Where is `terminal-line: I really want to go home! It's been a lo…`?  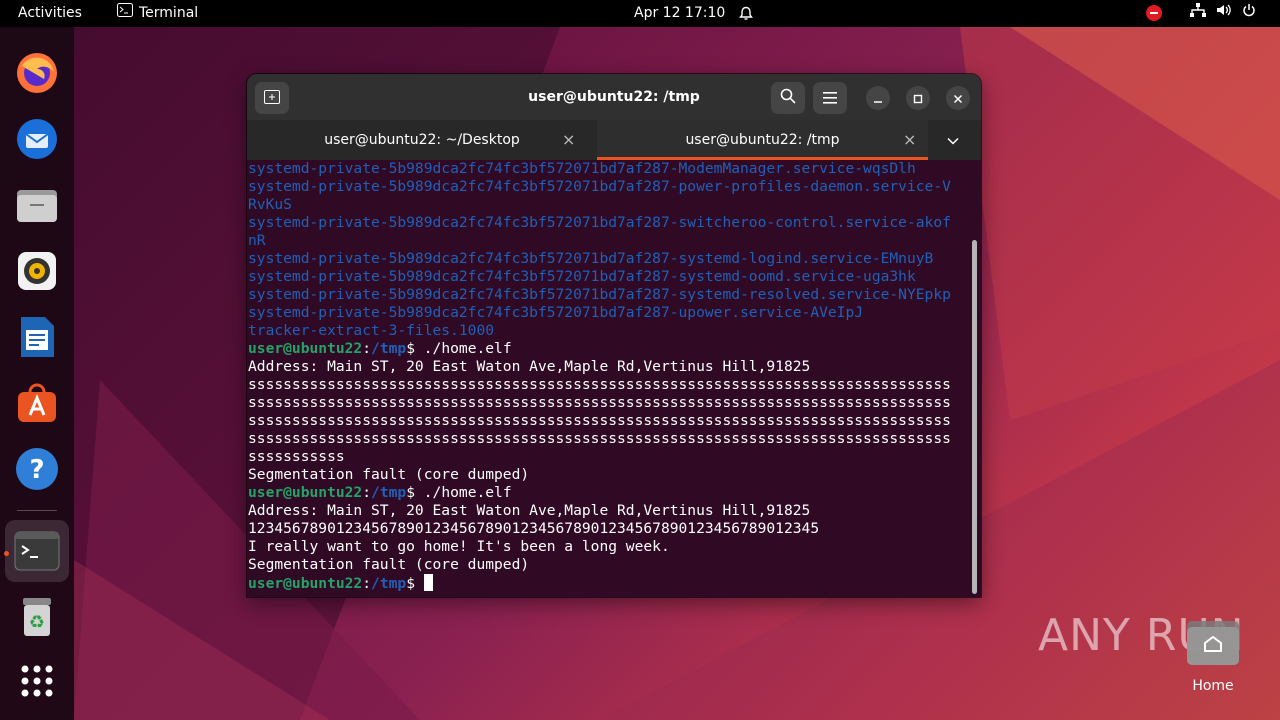
terminal-line: I really want to go home! It's been a lo… is located at coordinates (459, 546).